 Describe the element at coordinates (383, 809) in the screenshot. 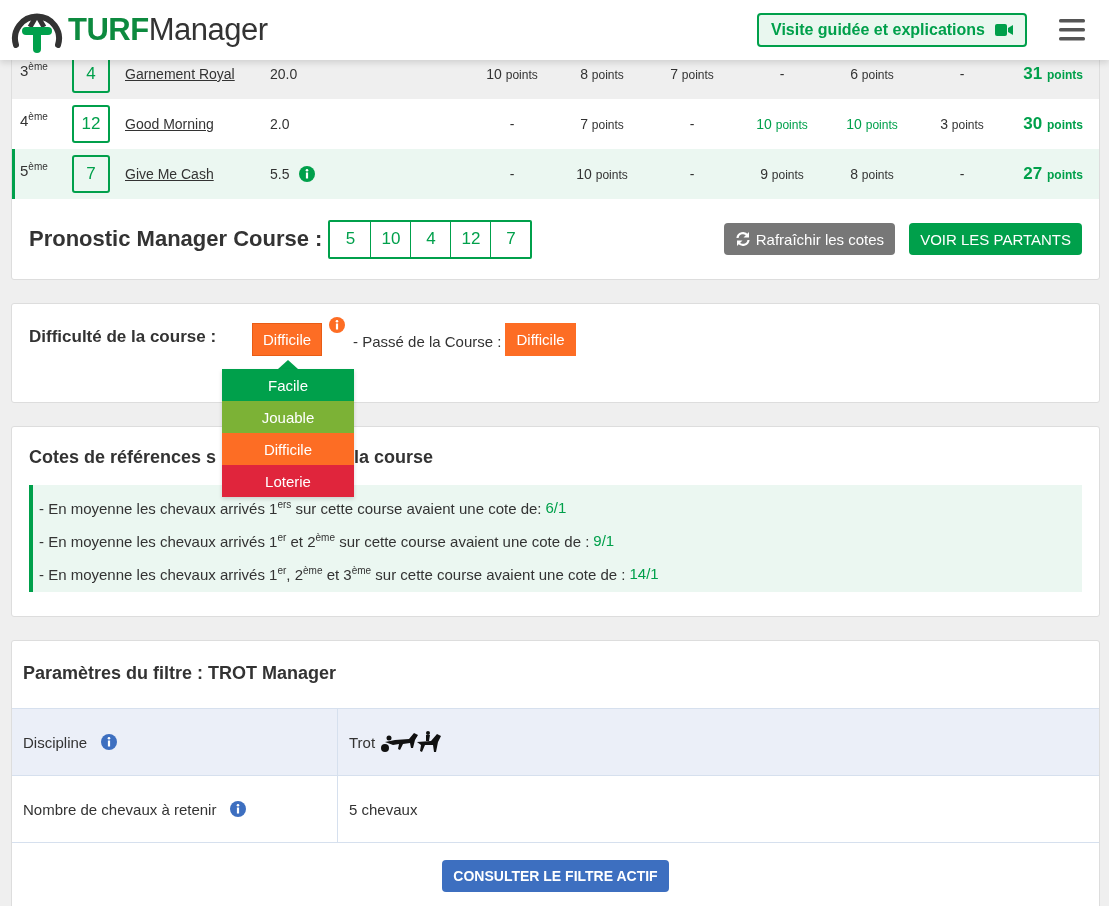

I see `filter-value: 5 chevaux` at that location.